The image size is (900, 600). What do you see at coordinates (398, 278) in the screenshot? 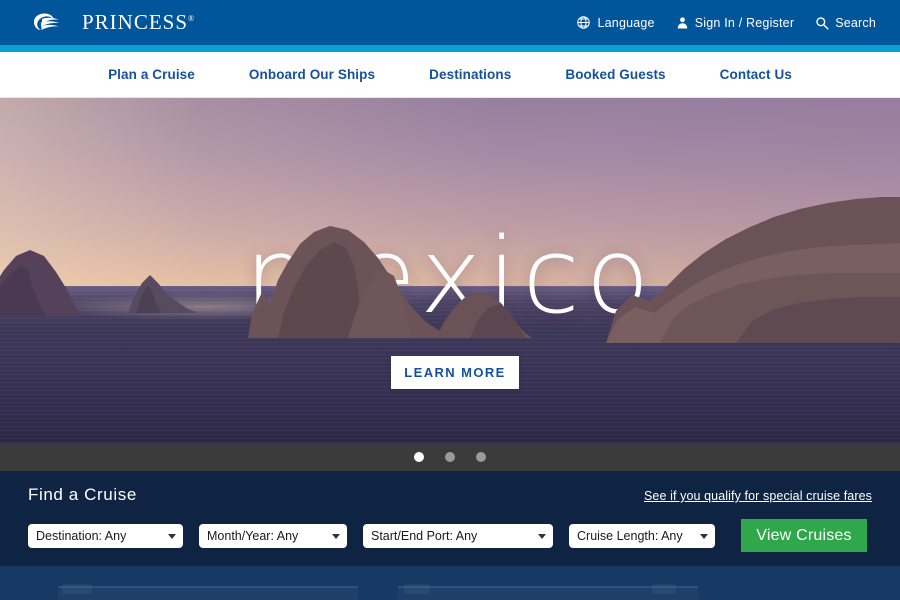
I see `rock-formation-center-arch` at bounding box center [398, 278].